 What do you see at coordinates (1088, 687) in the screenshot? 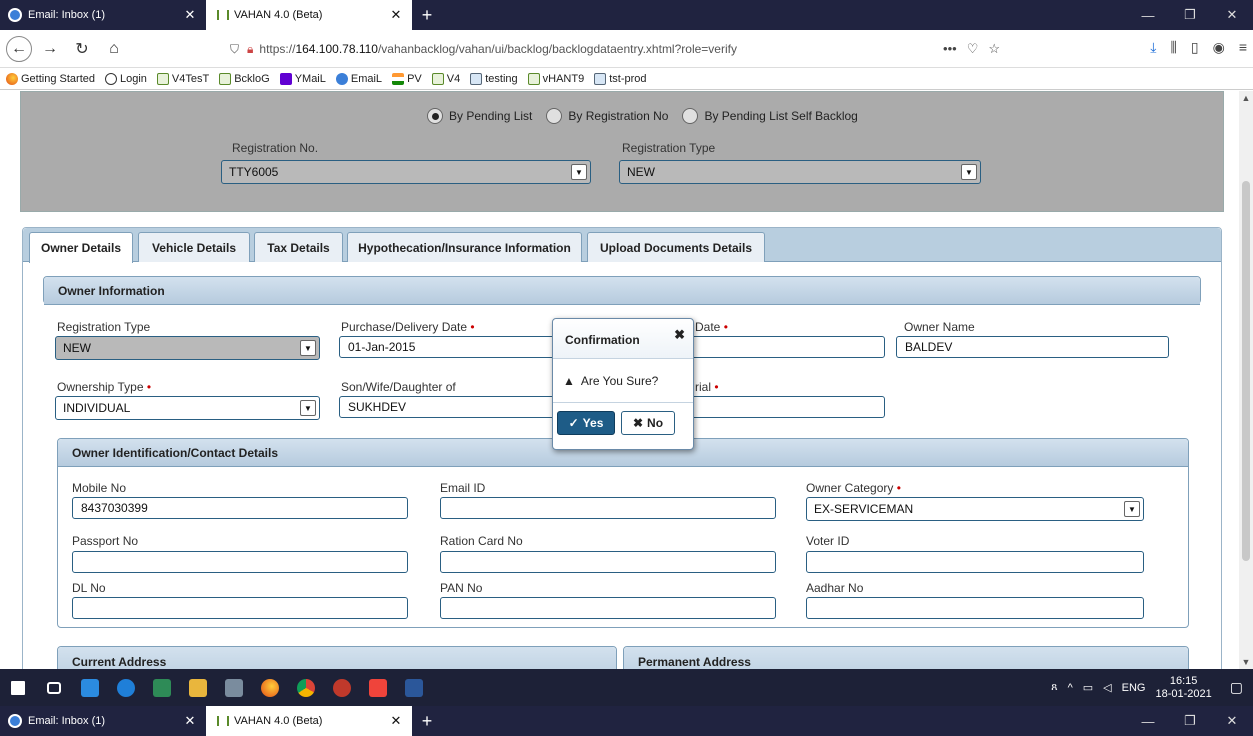
I see `network-icon: ▭` at bounding box center [1088, 687].